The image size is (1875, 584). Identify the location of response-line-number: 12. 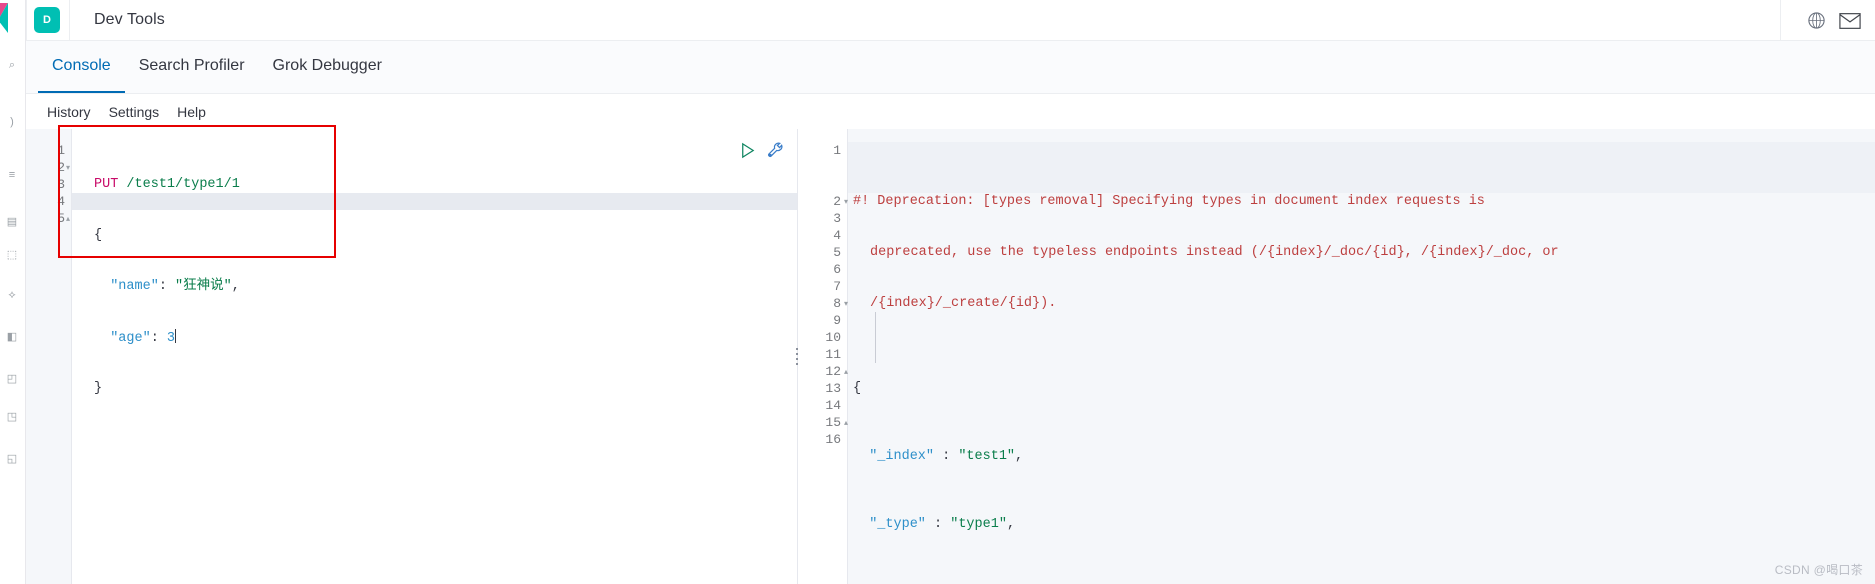
(833, 371).